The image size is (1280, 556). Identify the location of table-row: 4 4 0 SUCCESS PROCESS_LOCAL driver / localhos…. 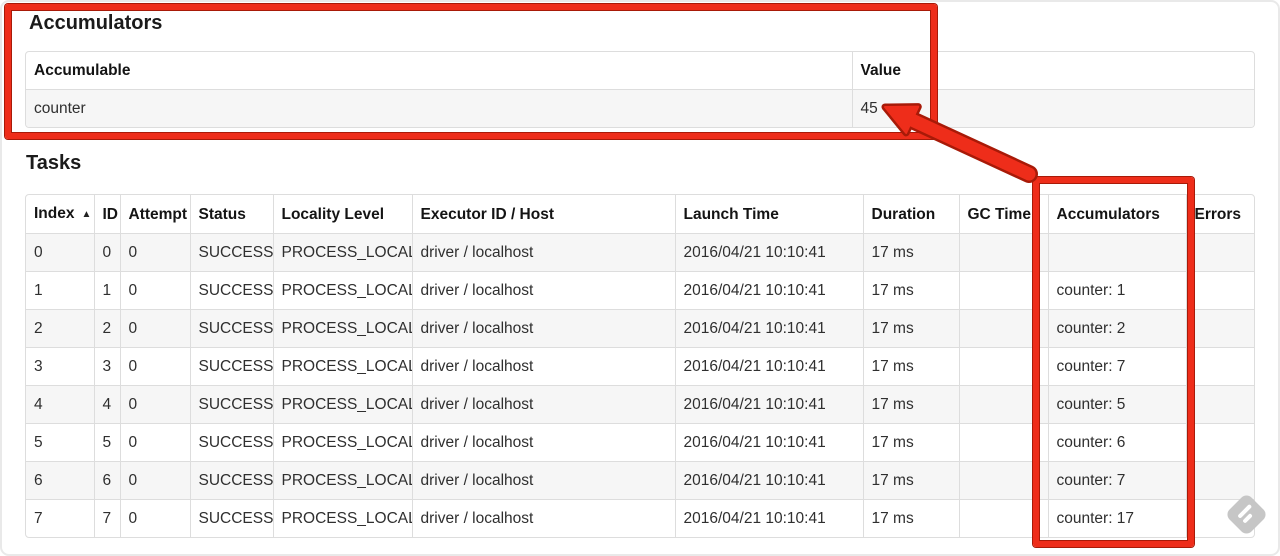
(640, 404).